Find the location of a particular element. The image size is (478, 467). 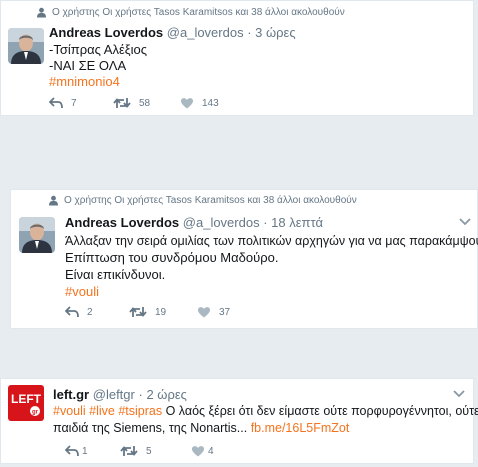

tweet-timestamp: 2 ώρες is located at coordinates (166, 394).